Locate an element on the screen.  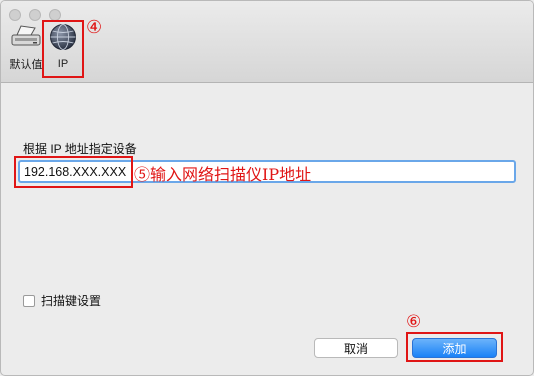
annotation-step6: ⑥ is located at coordinates (414, 322).